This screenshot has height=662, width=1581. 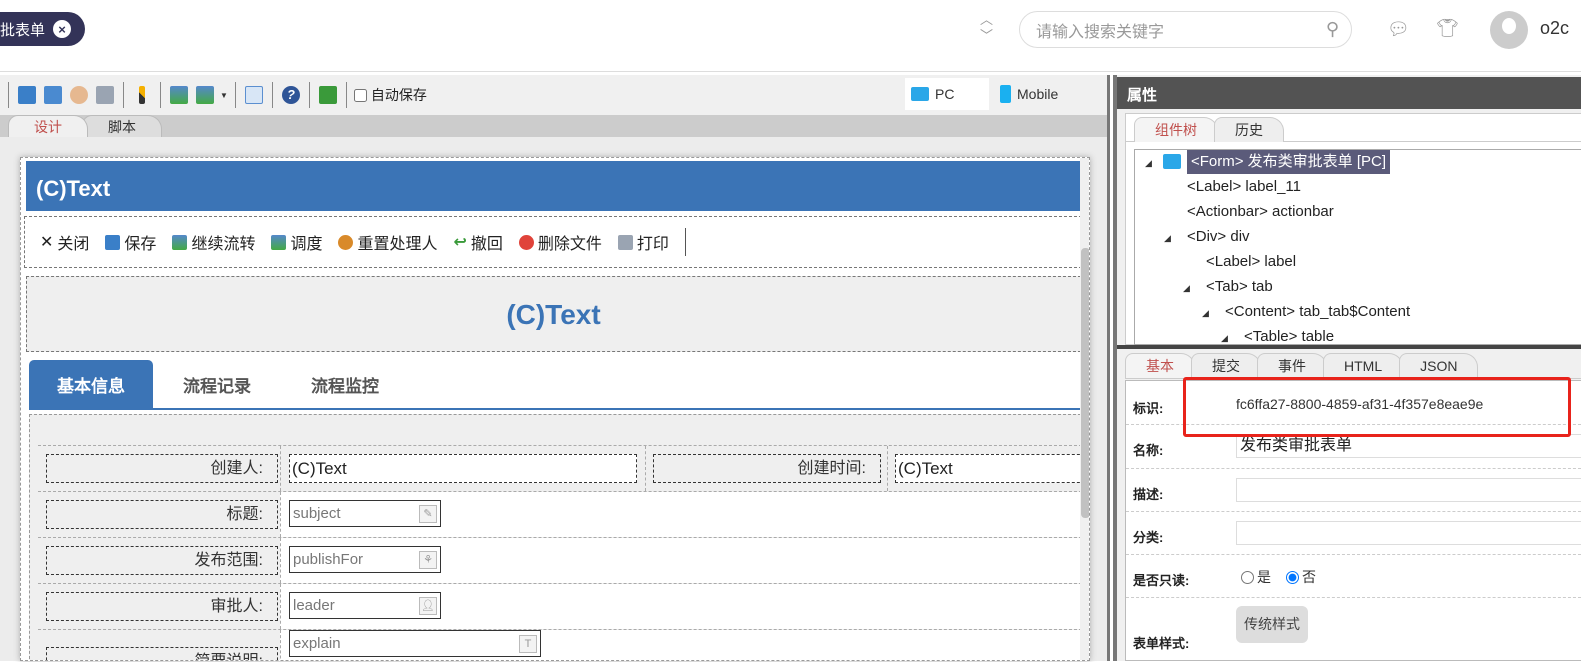 I want to click on search-input: 请输入搜索关键字 ⚲, so click(x=1185, y=29).